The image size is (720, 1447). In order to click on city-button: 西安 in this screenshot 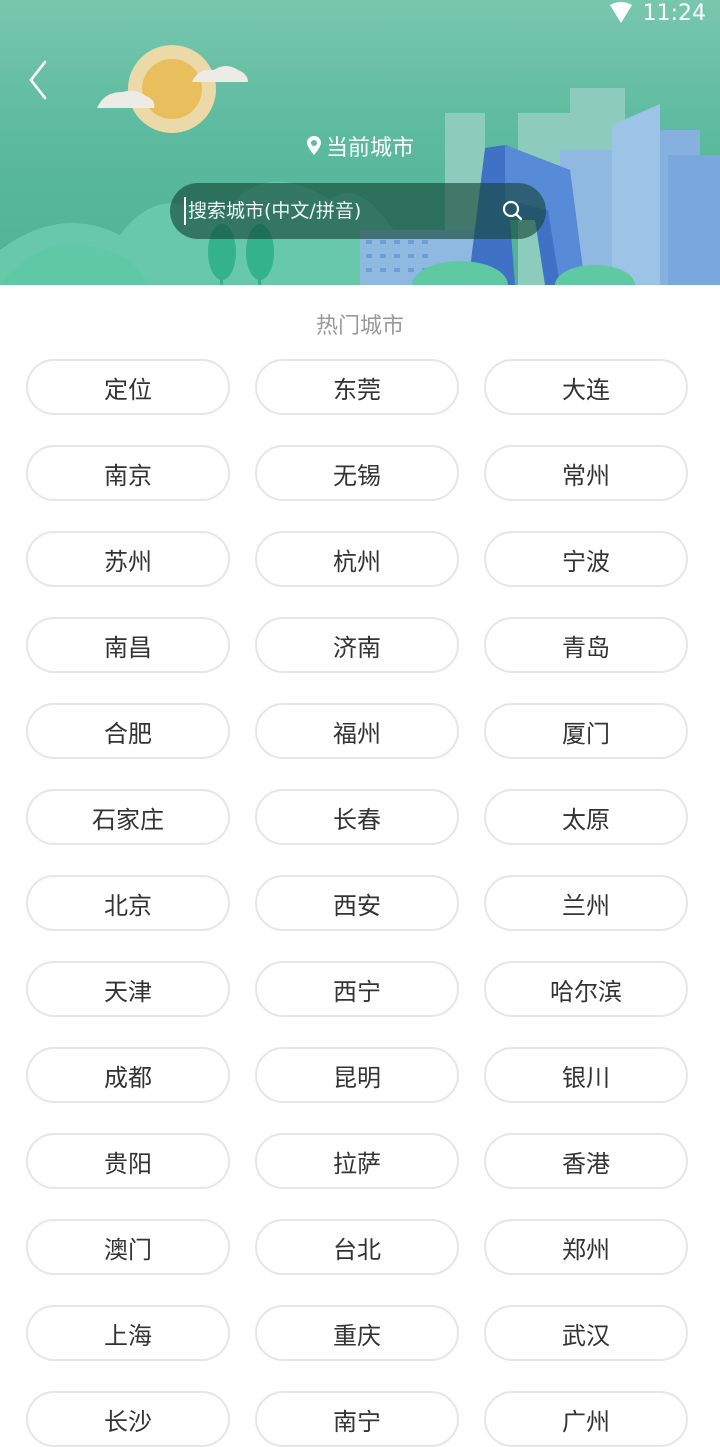, I will do `click(357, 903)`.